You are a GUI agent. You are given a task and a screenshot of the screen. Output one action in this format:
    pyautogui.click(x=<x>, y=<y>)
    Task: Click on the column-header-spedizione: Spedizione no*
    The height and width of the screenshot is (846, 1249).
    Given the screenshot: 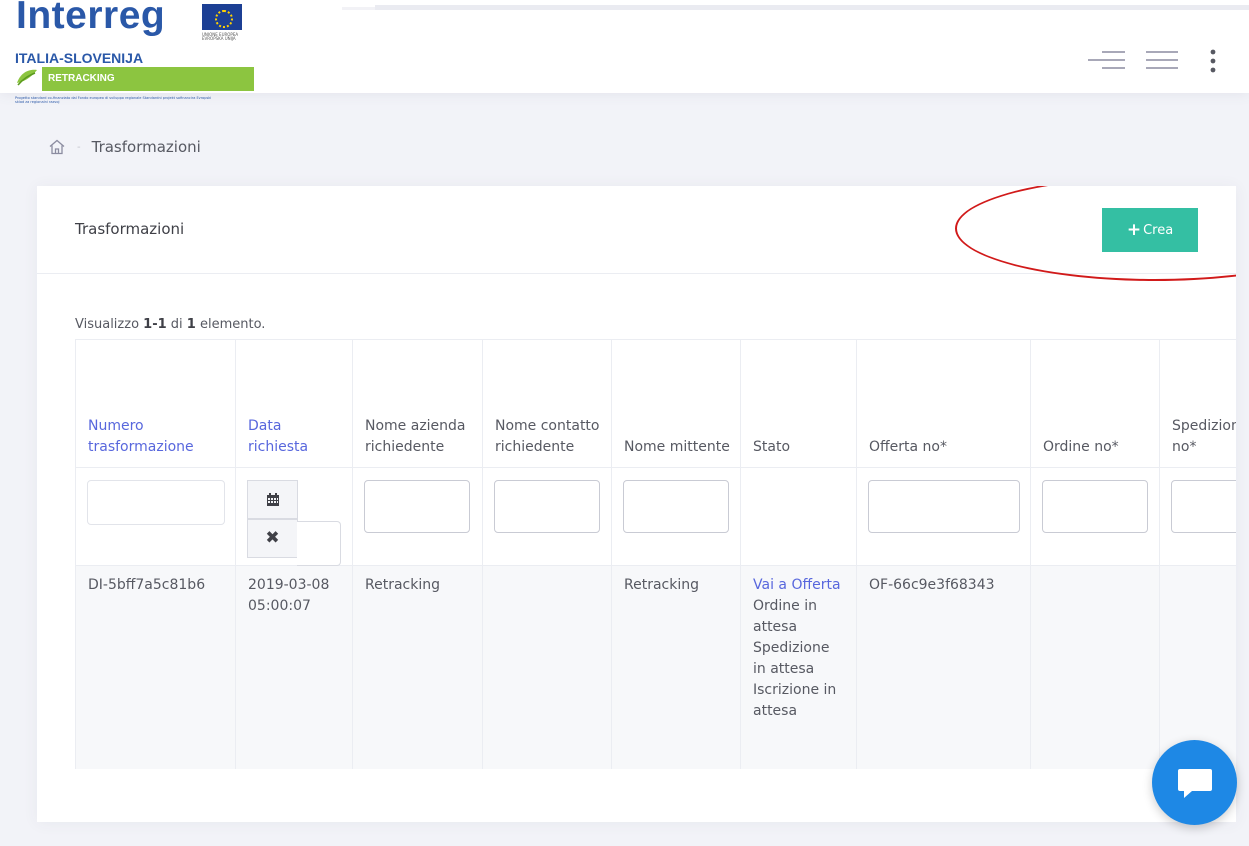 What is the action you would take?
    pyautogui.click(x=1197, y=403)
    